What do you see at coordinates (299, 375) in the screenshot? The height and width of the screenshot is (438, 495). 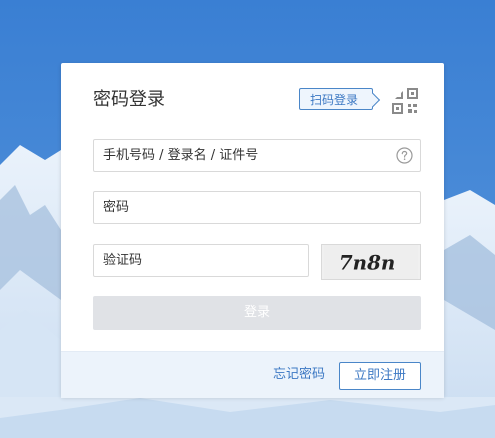 I see `forgot-password-link: 忘记密码` at bounding box center [299, 375].